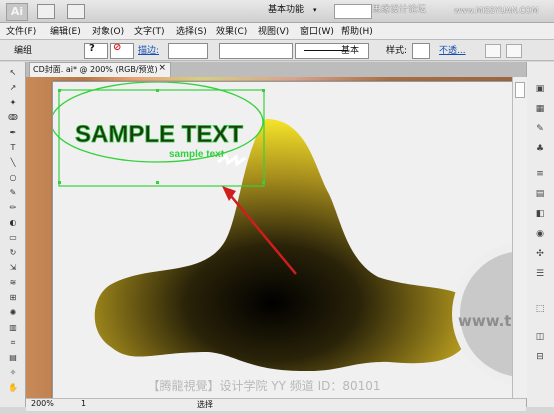  What do you see at coordinates (13, 253) in the screenshot?
I see `rotate-tool-icon: ↻` at bounding box center [13, 253].